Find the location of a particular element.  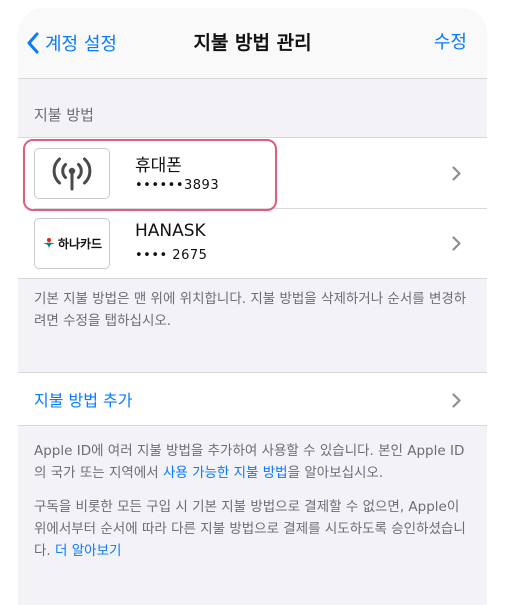

available-payment-methods-link: 사용 가능한 지불 방법 is located at coordinates (225, 473).